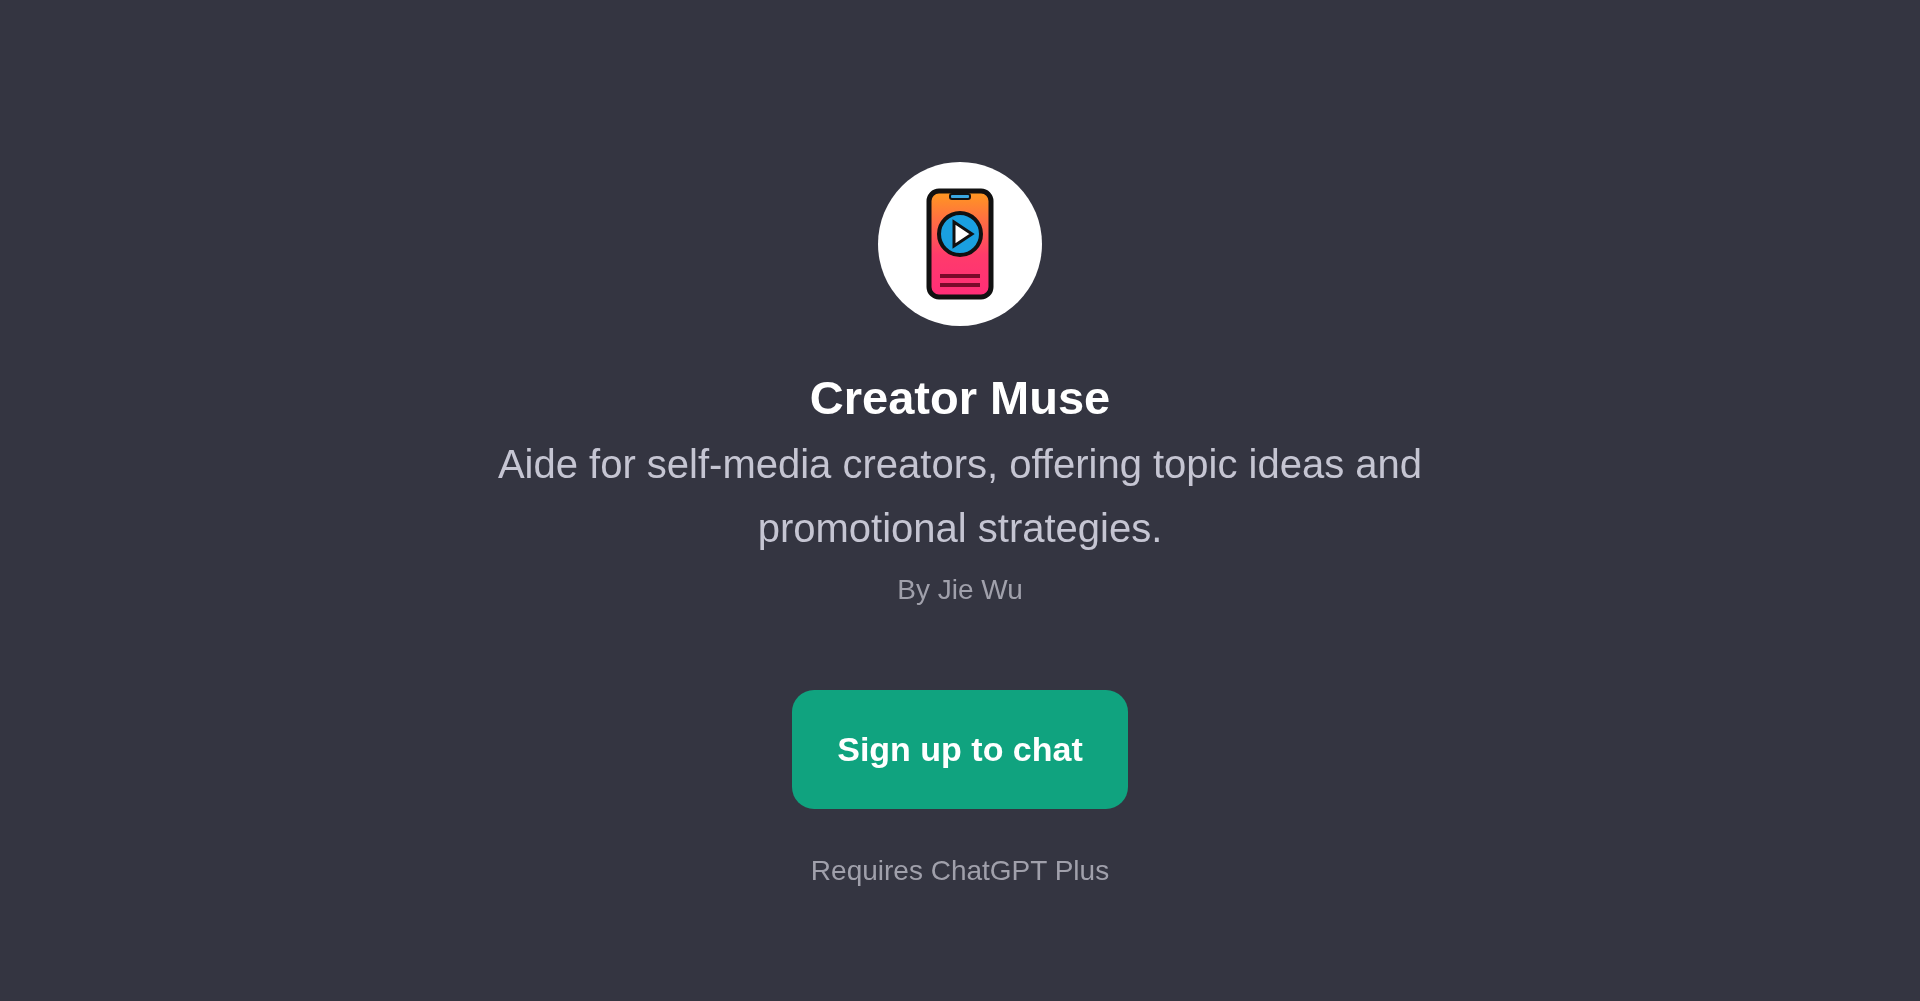  What do you see at coordinates (960, 590) in the screenshot?
I see `author-line: By Jie Wu` at bounding box center [960, 590].